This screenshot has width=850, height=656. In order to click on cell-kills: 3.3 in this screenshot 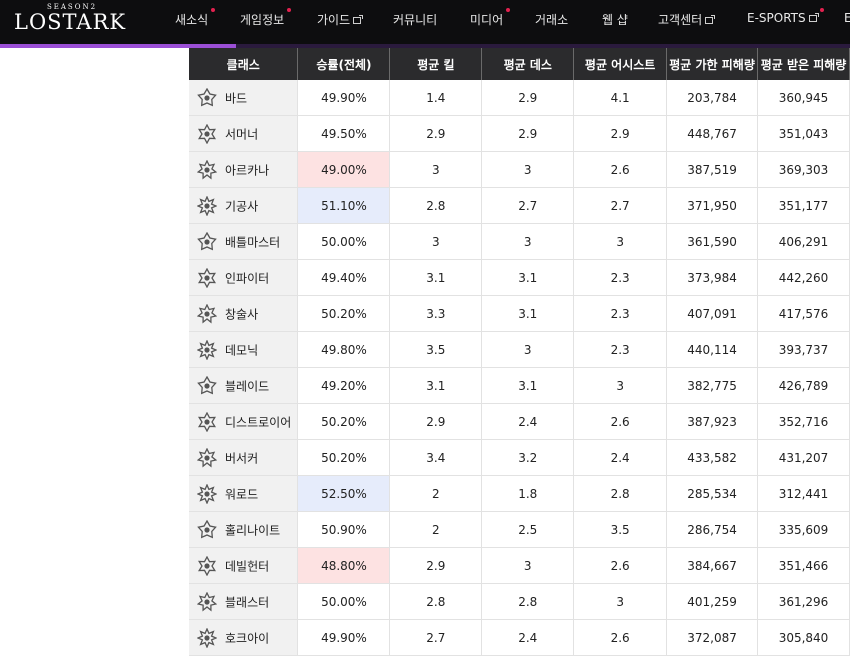, I will do `click(436, 313)`.